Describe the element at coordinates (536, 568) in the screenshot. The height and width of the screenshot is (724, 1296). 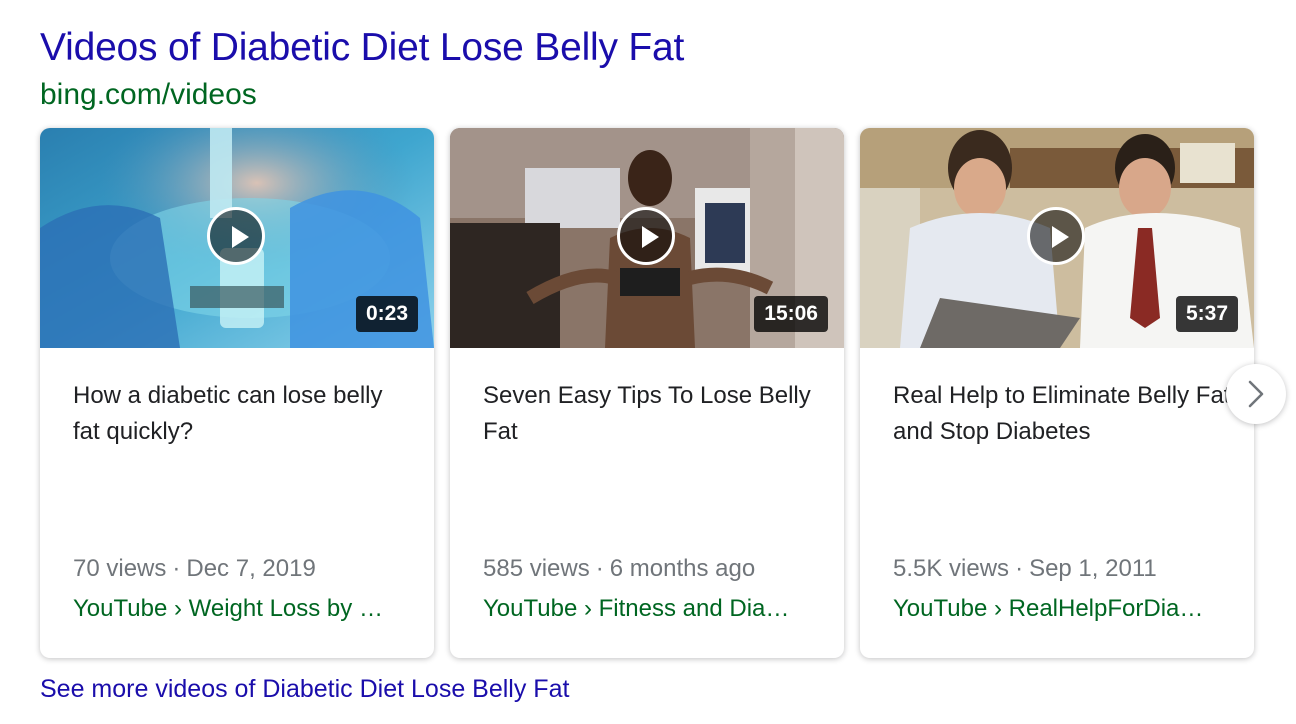
I see `view-count: 585 views` at that location.